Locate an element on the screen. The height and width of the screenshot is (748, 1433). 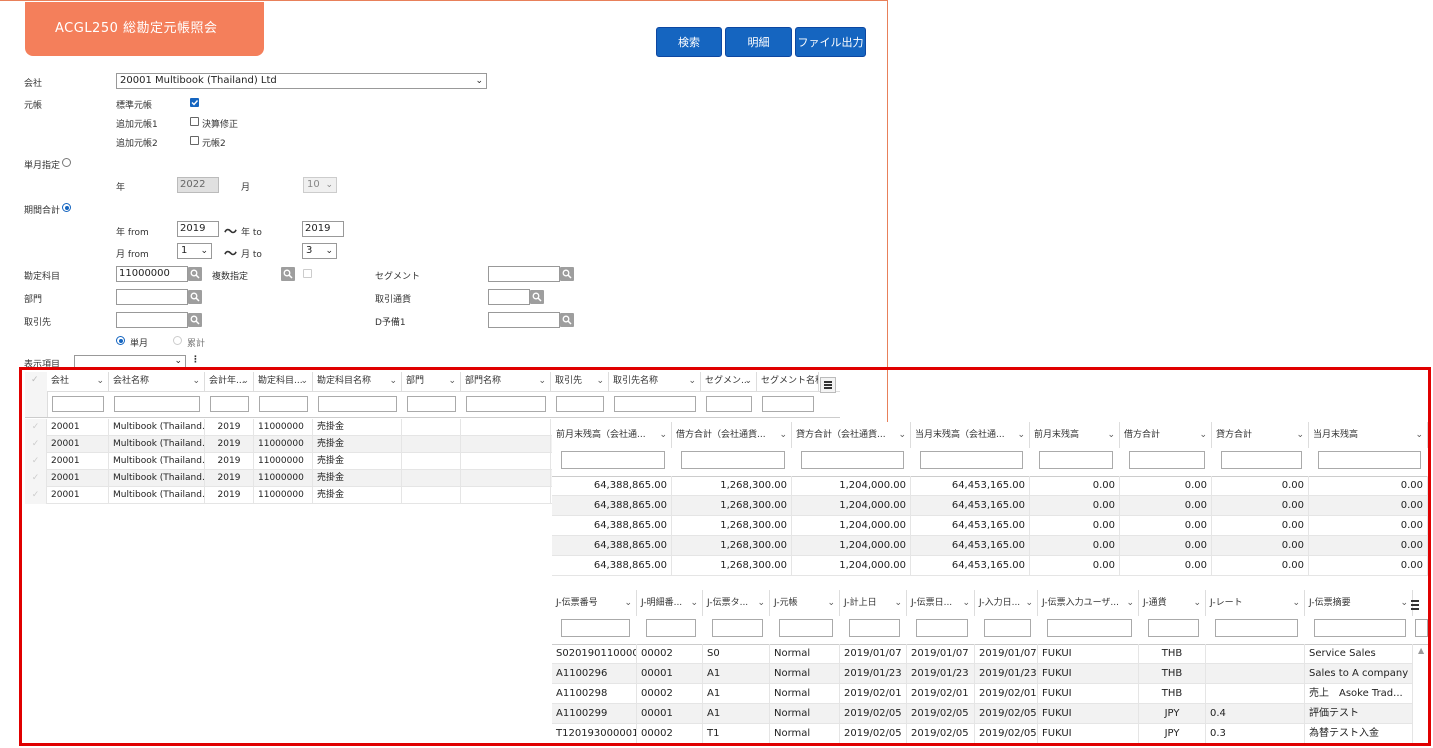
column-header: 借方合計（会社通貨... ⌄ is located at coordinates (732, 435).